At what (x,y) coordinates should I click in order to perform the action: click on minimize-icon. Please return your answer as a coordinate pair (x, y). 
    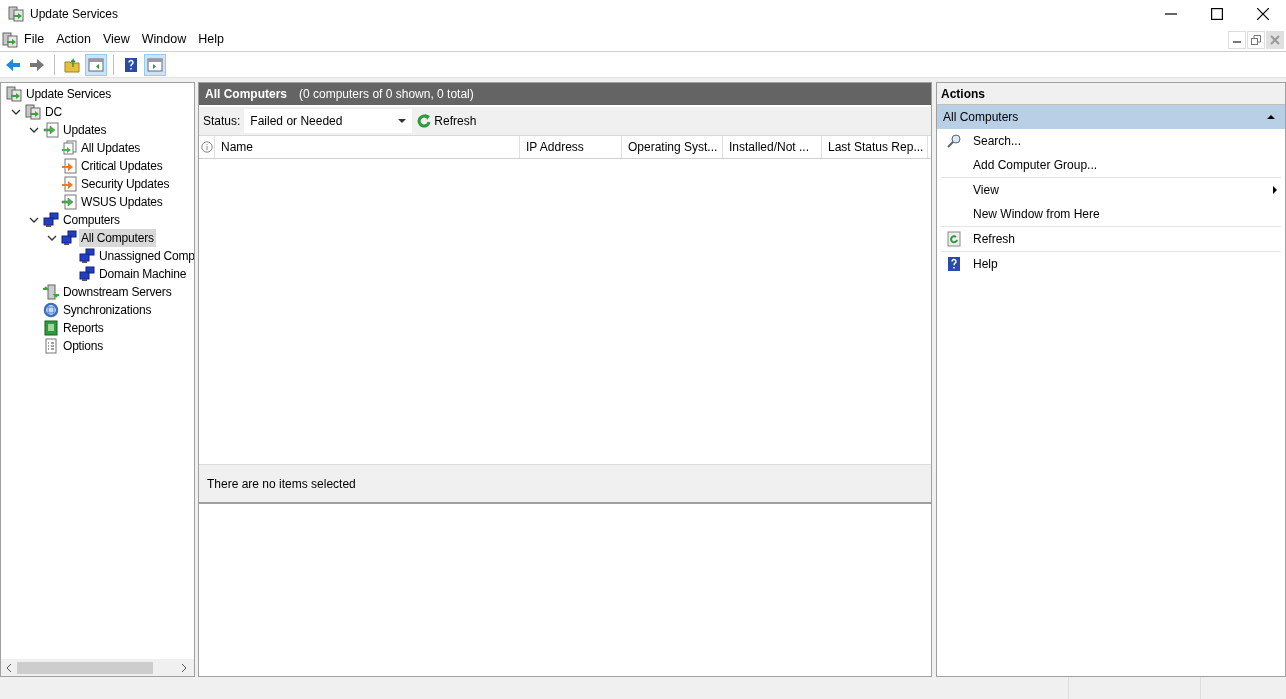
    Looking at the image, I should click on (1237, 42).